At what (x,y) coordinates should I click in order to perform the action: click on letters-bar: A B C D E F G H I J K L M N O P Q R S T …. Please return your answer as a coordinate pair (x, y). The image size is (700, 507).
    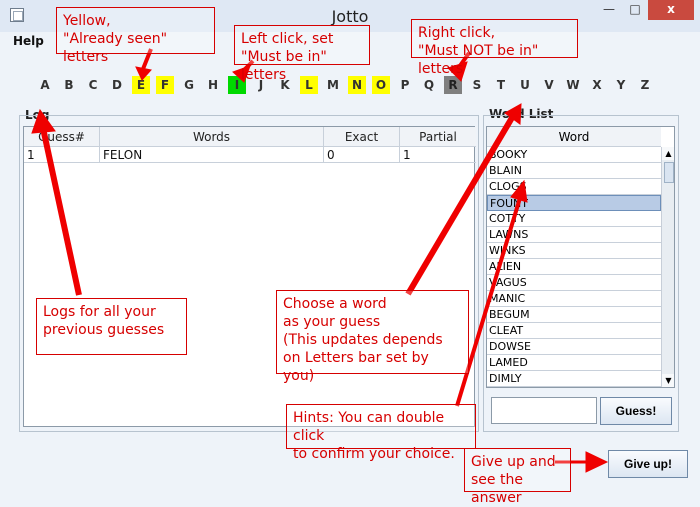
    Looking at the image, I should click on (350, 85).